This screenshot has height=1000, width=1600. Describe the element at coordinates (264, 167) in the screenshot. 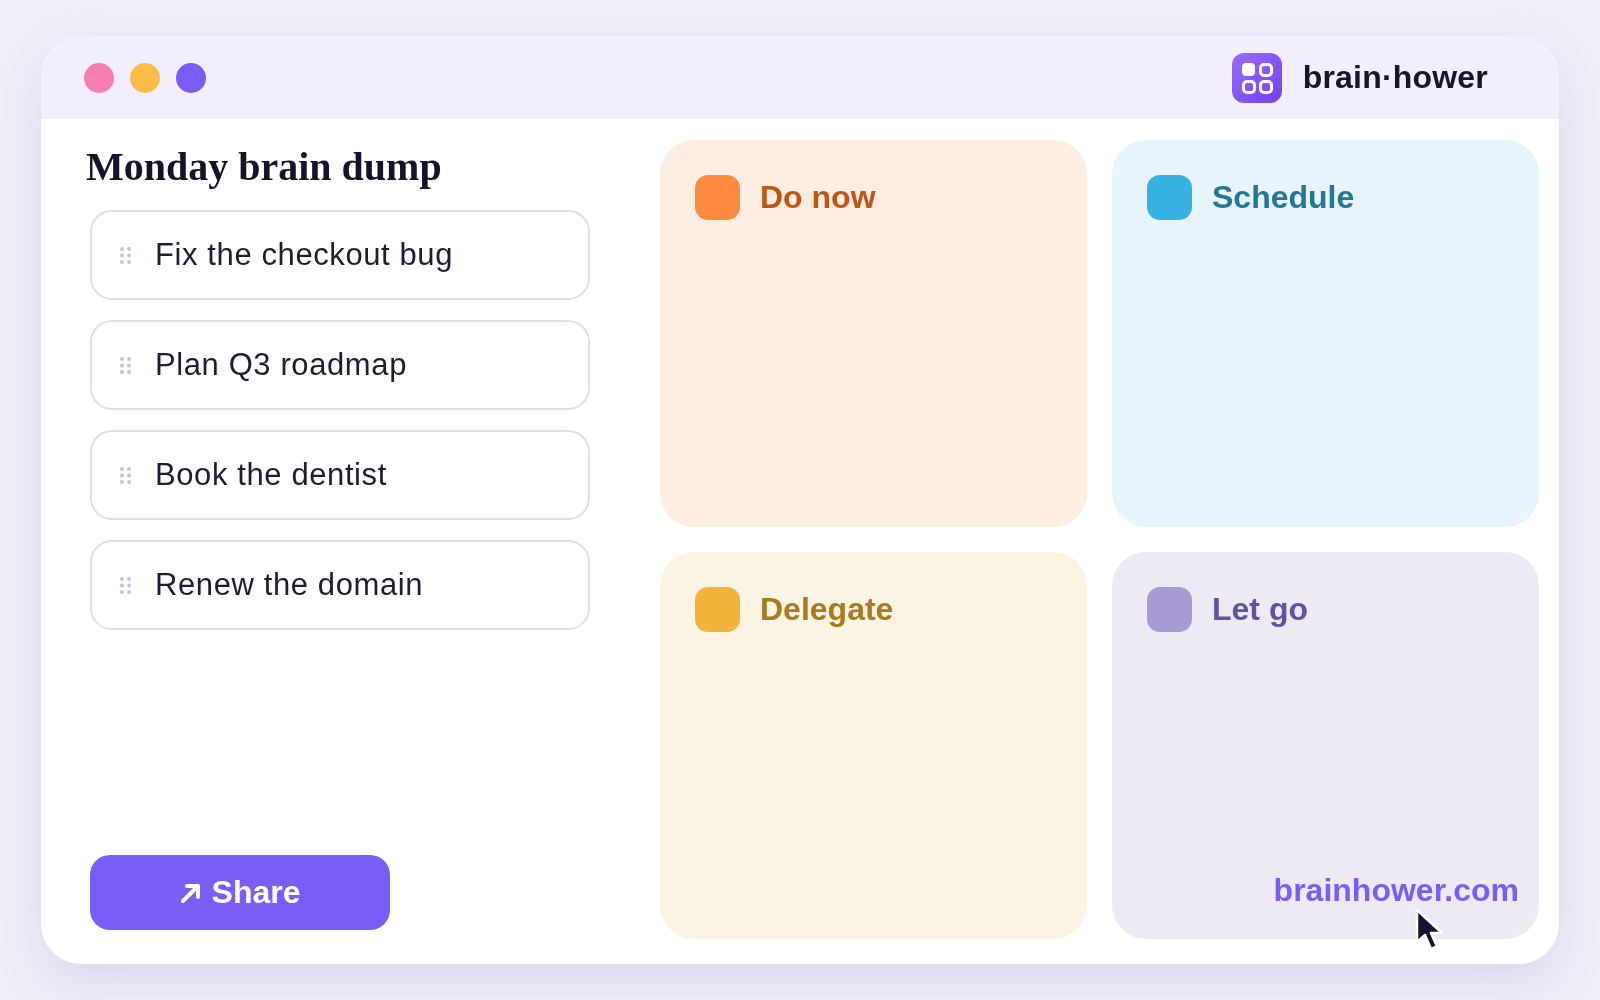

I see `list-title: Monday brain dump` at that location.